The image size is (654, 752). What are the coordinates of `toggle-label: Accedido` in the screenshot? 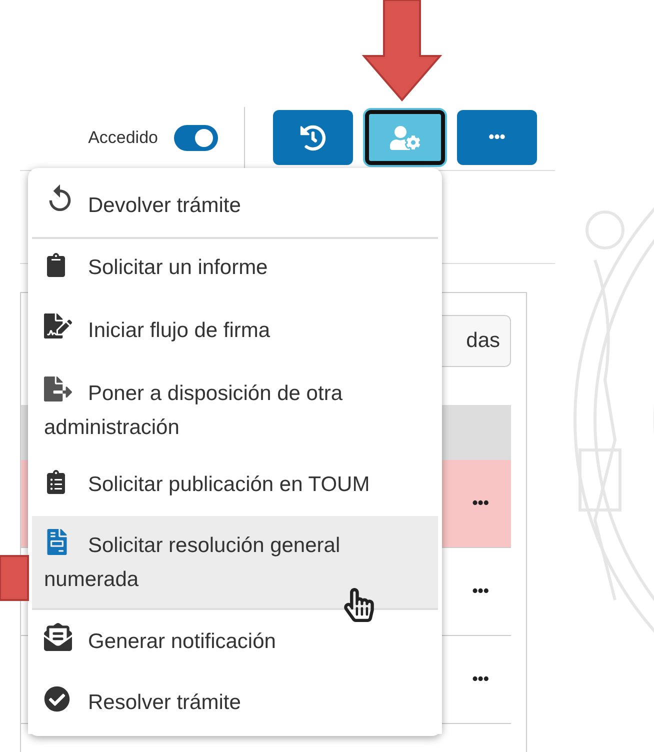 It's located at (123, 138).